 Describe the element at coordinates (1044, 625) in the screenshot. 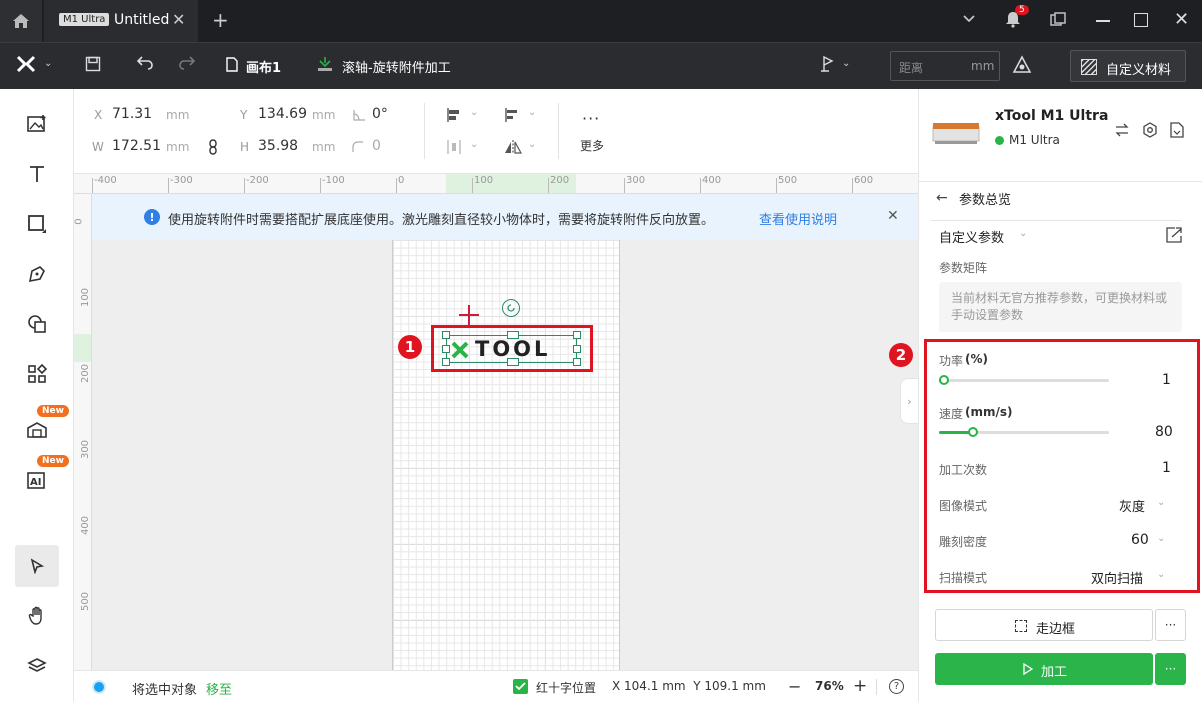

I see `frame-button: 走边框` at that location.